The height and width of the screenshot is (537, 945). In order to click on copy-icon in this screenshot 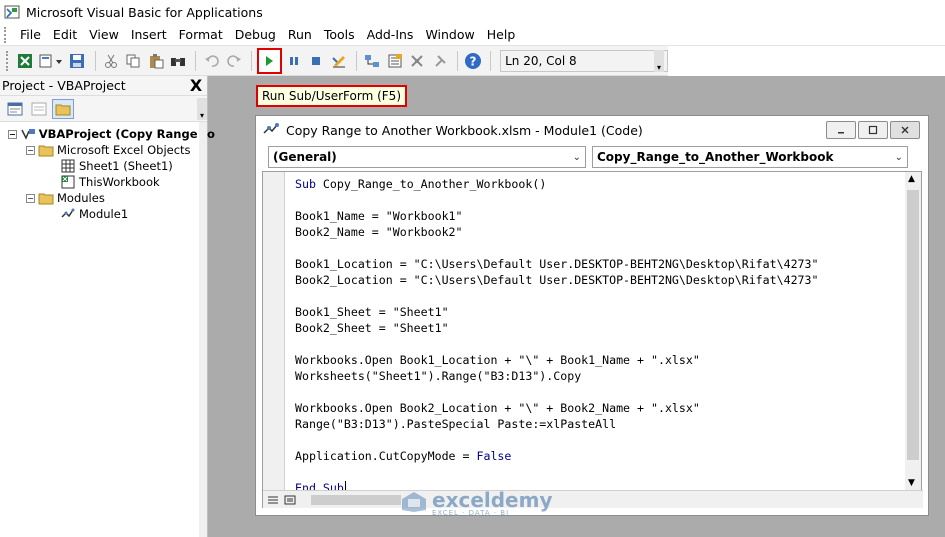, I will do `click(133, 61)`.